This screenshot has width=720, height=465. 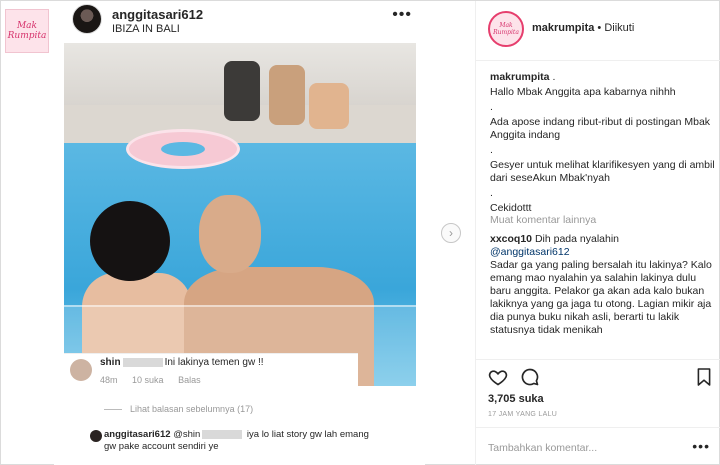 What do you see at coordinates (576, 239) in the screenshot?
I see `comment-text: Dih pada nyalahin` at bounding box center [576, 239].